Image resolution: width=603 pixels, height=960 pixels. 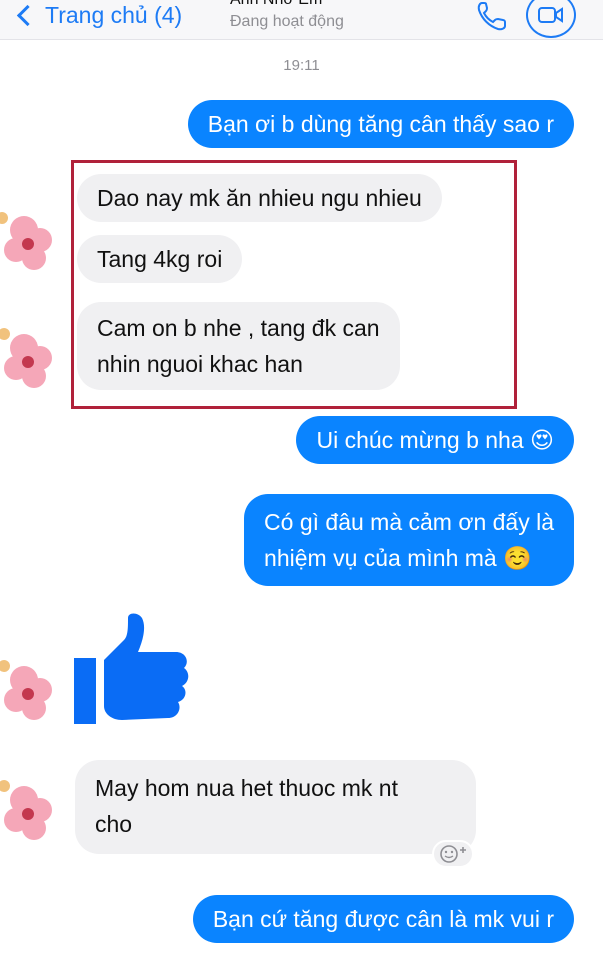 I want to click on message-text-line: nhin nguoi khac han, so click(x=200, y=364).